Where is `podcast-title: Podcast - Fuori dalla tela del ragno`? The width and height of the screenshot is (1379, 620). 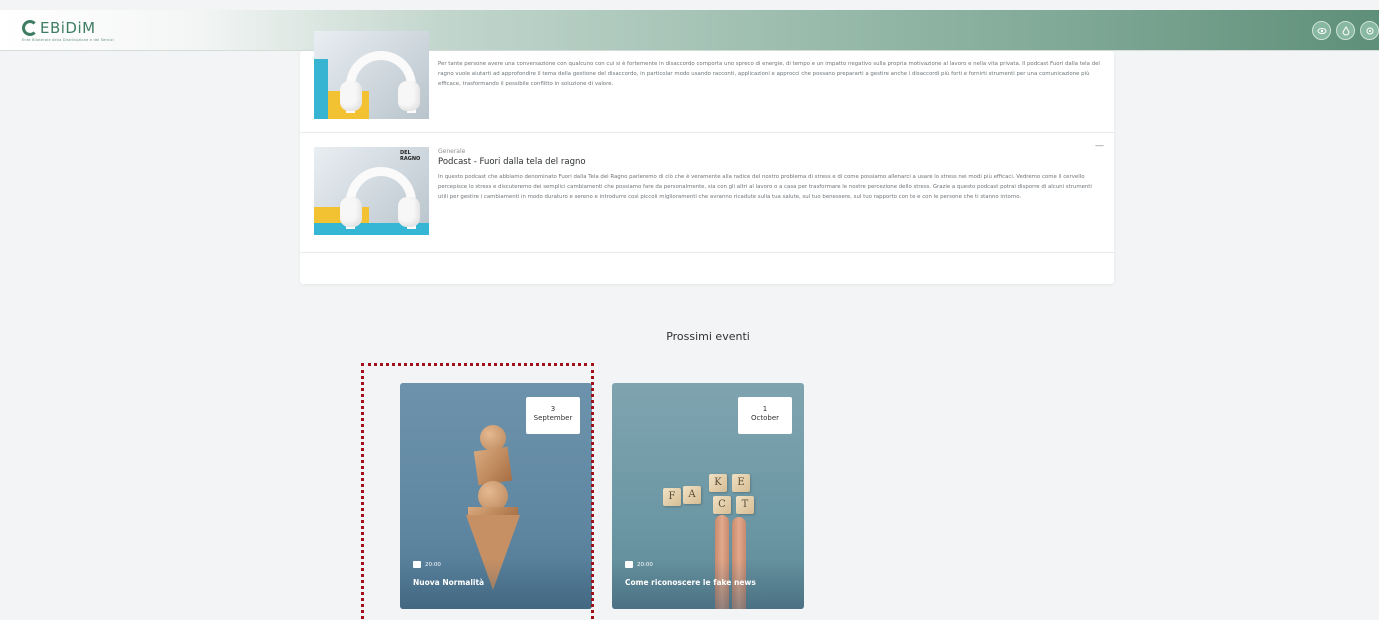 podcast-title: Podcast - Fuori dalla tela del ragno is located at coordinates (770, 162).